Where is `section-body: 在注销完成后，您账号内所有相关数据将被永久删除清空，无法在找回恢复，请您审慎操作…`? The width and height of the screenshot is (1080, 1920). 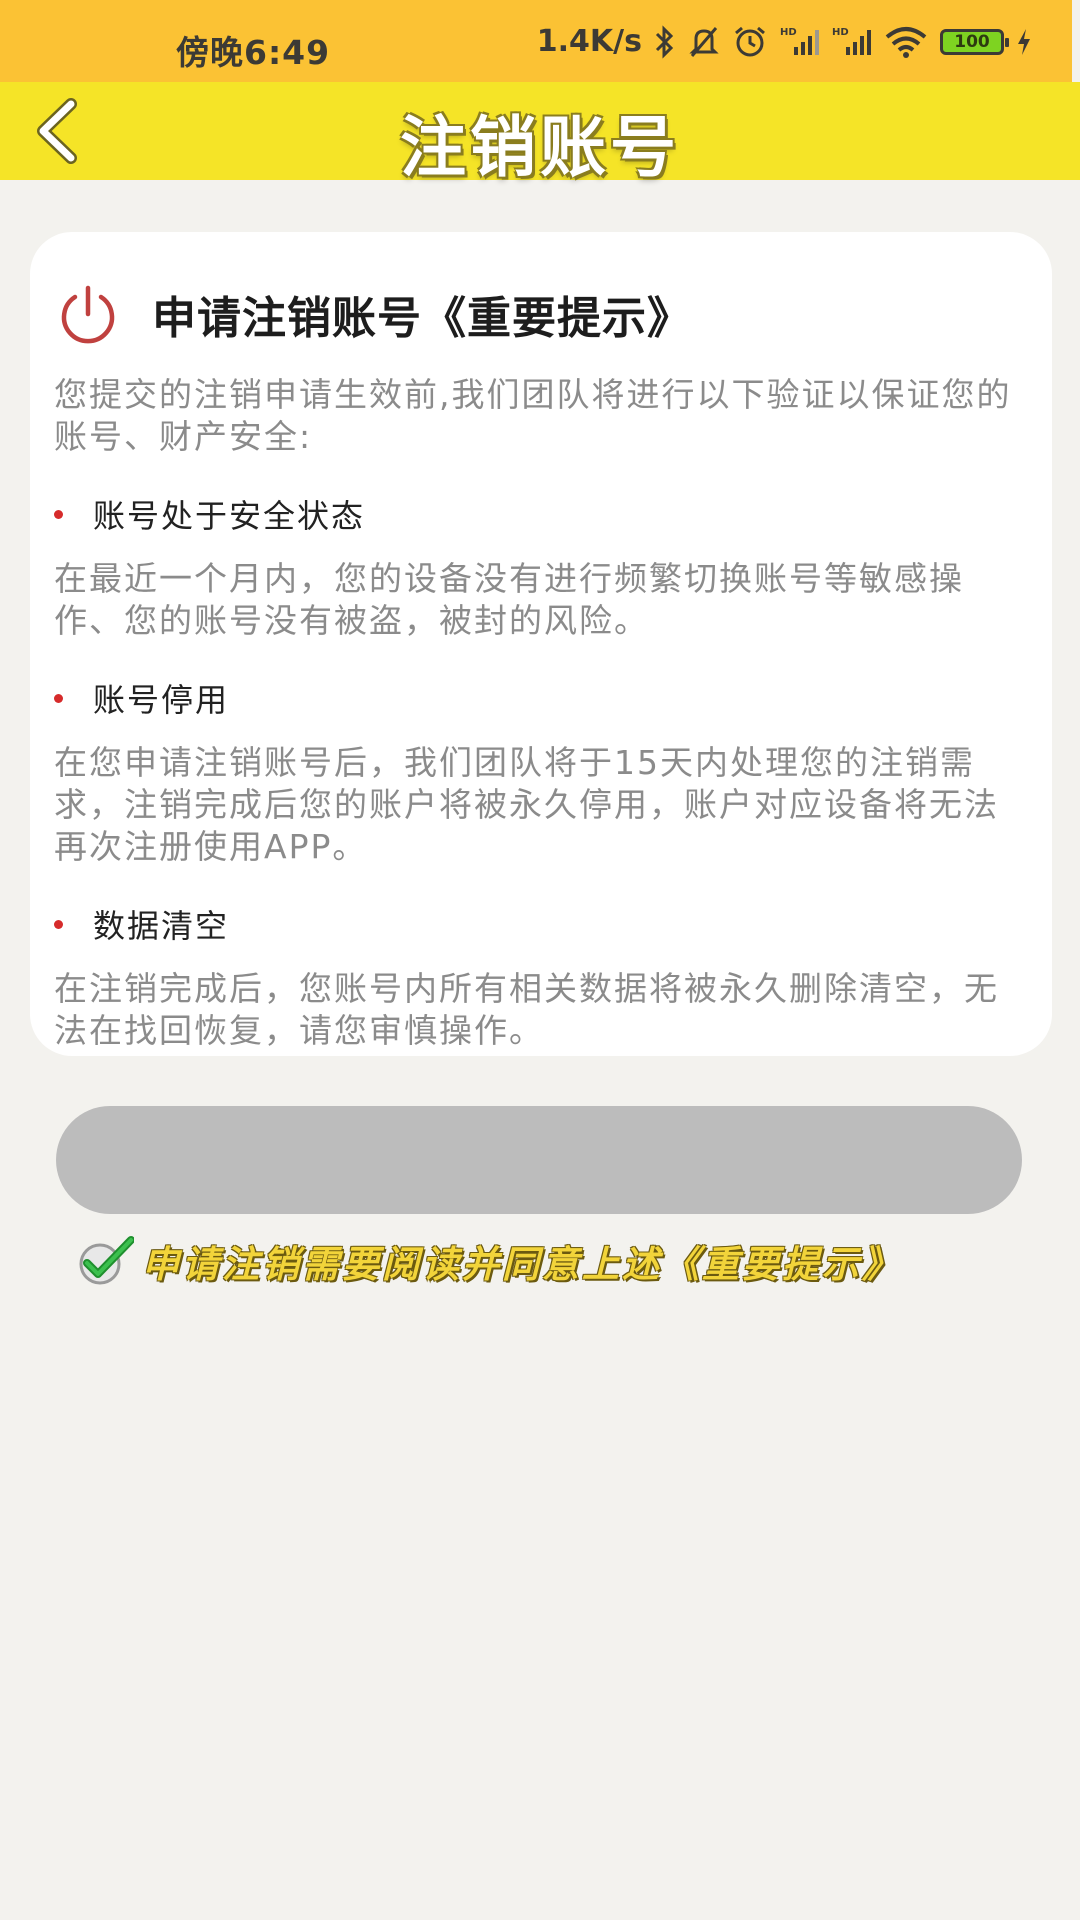 section-body: 在注销完成后，您账号内所有相关数据将被永久删除清空，无法在找回恢复，请您审慎操作… is located at coordinates (526, 1009).